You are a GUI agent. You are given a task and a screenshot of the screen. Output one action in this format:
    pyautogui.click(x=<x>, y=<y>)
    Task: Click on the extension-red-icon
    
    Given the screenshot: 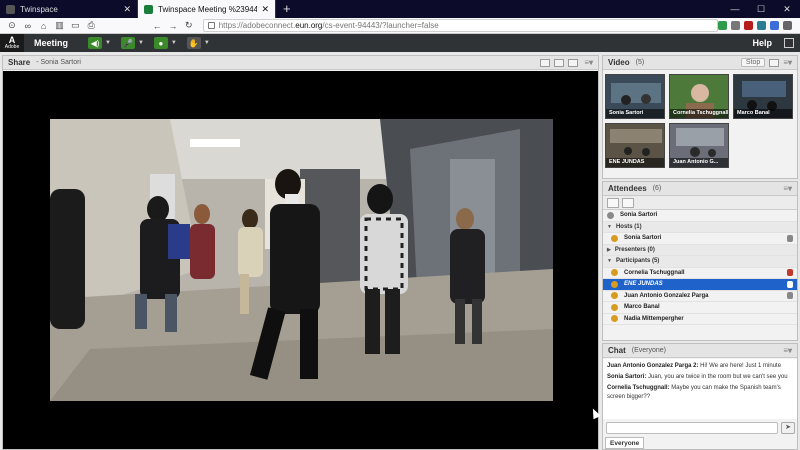 What is the action you would take?
    pyautogui.click(x=749, y=25)
    